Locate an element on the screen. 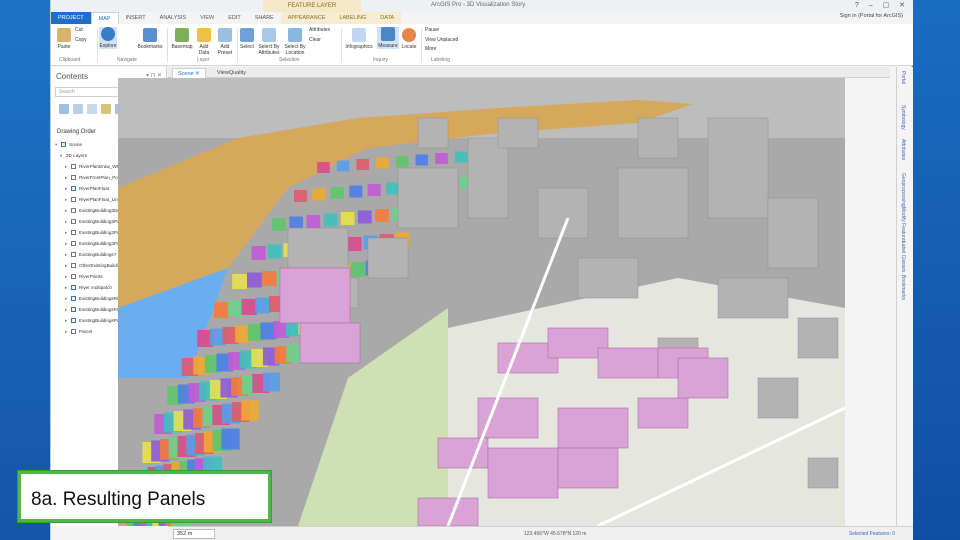 This screenshot has width=960, height=540. window-controls: ? – ▢ ✕ is located at coordinates (882, 5).